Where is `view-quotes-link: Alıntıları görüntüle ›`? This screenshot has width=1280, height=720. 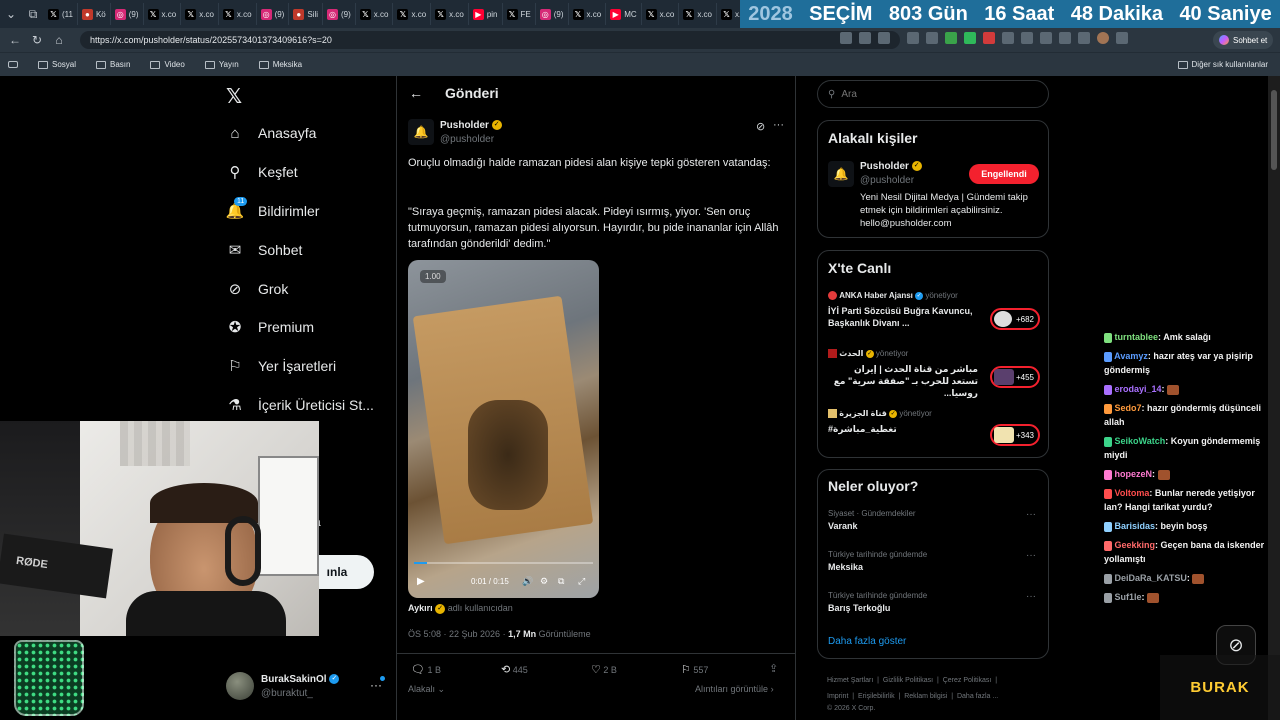 view-quotes-link: Alıntıları görüntüle › is located at coordinates (734, 689).